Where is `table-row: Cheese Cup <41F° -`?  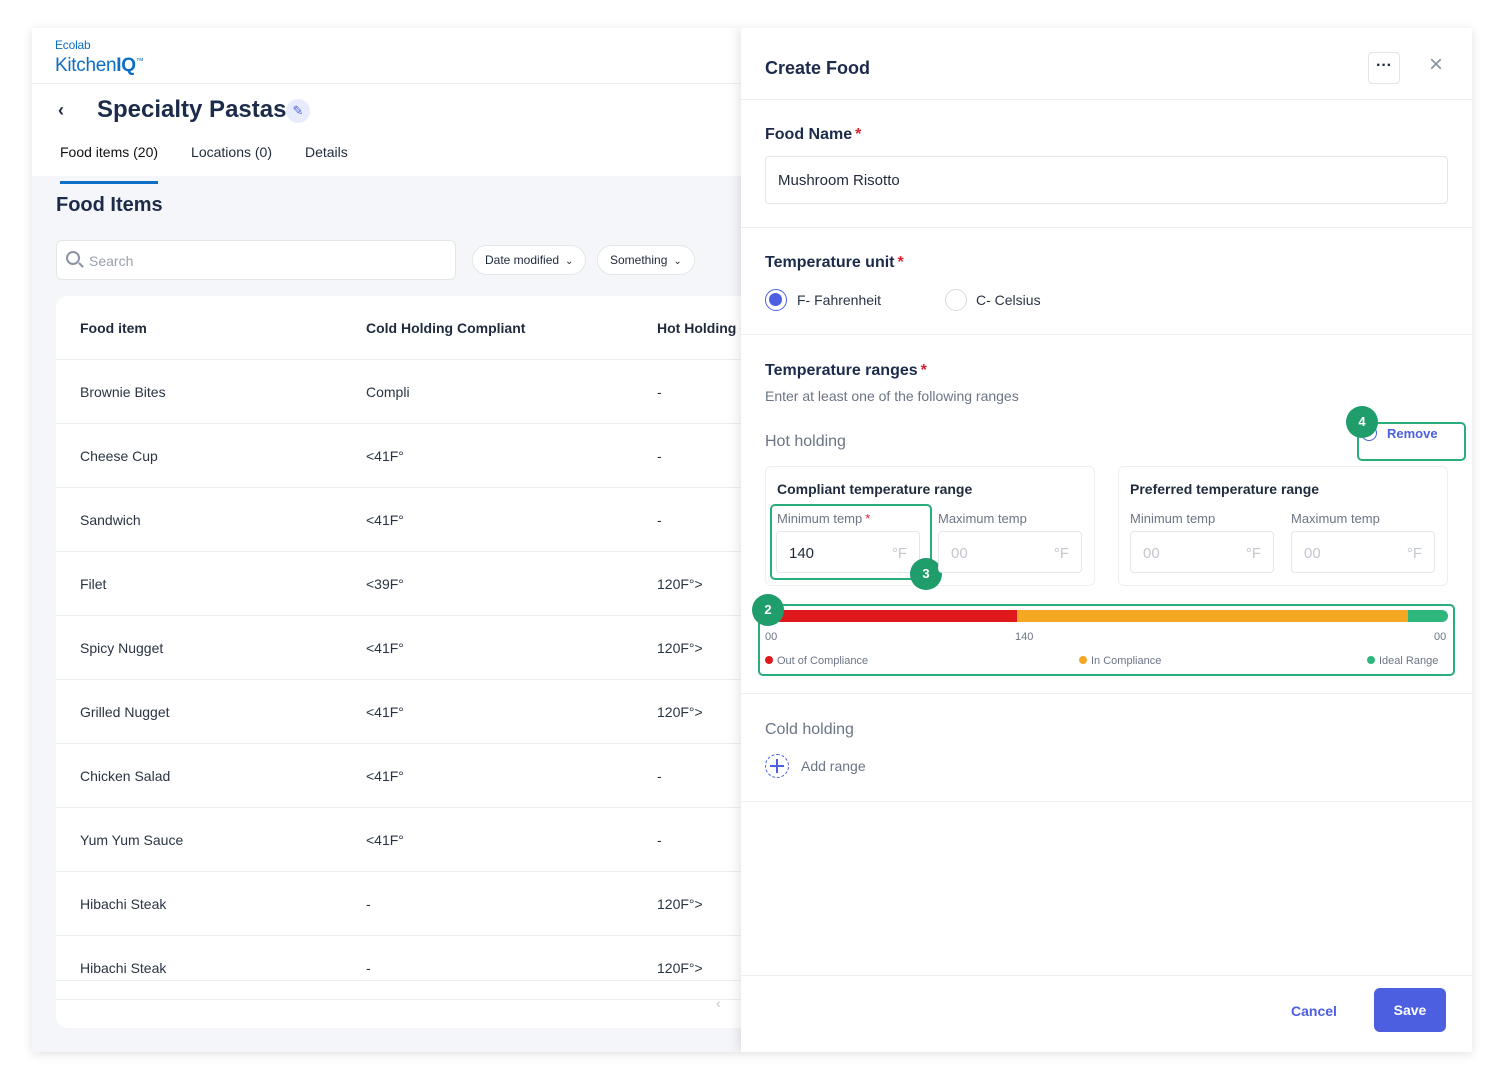
table-row: Cheese Cup <41F° - is located at coordinates (416, 456).